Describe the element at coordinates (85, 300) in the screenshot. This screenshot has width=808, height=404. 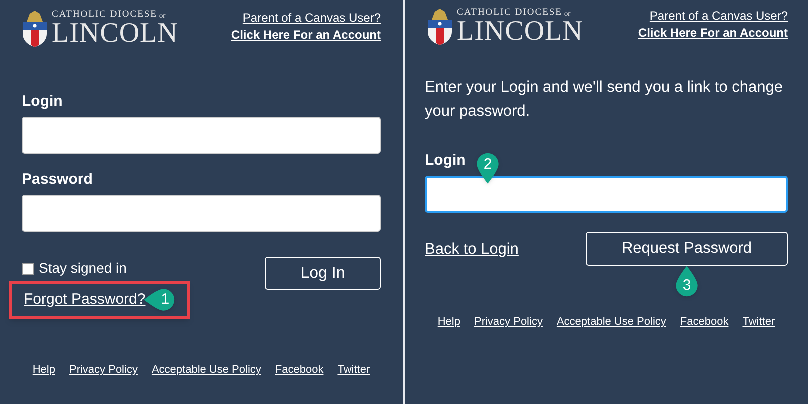
I see `forgot-password-link: Forgot Password?` at that location.